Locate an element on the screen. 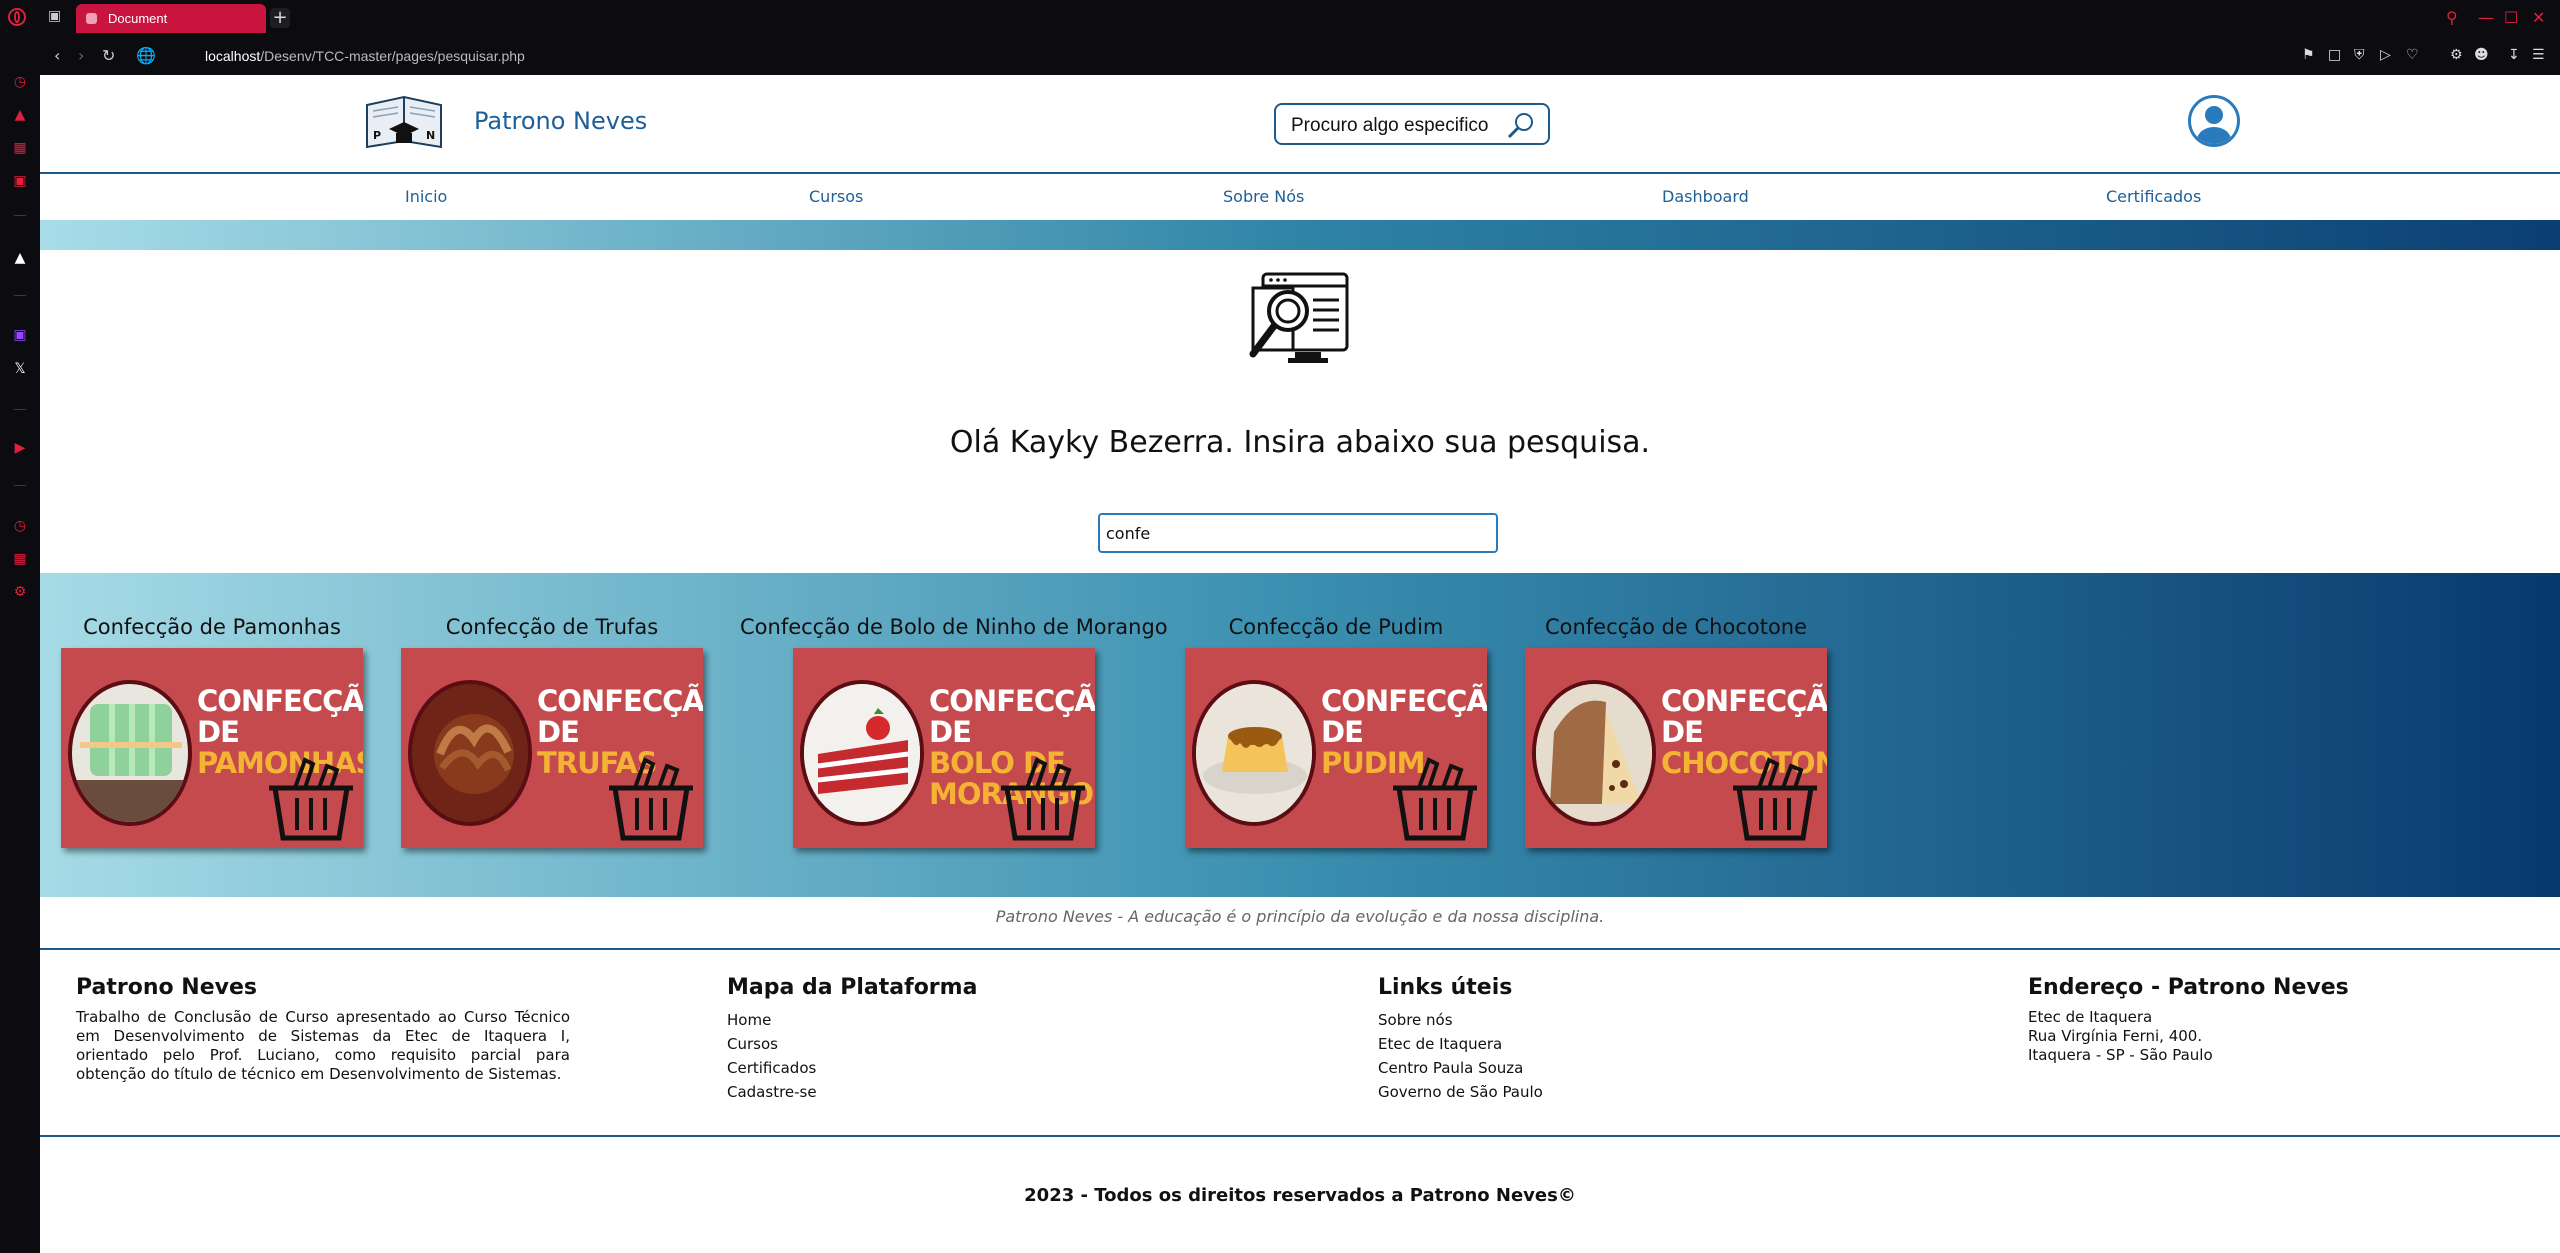  pin-icon: ⚑ is located at coordinates (2308, 55).